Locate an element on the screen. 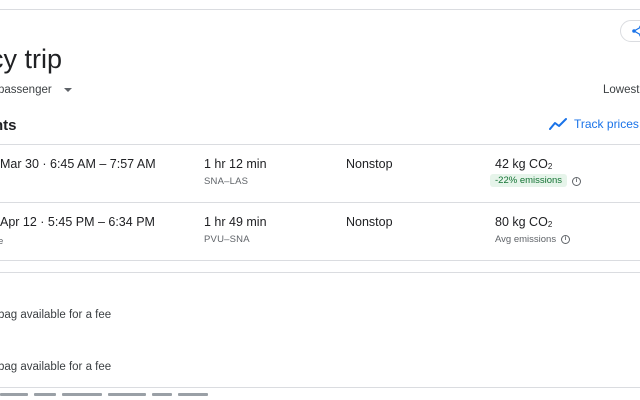 Image resolution: width=640 pixels, height=400 pixels. emissions-label: Avg emissions is located at coordinates (526, 239).